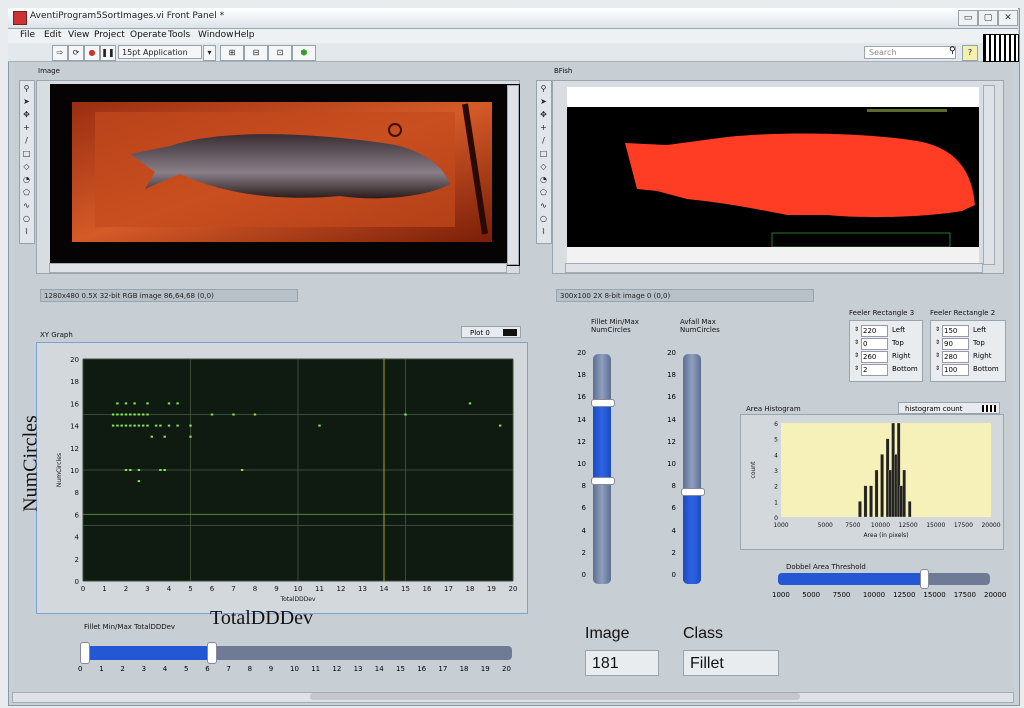  Describe the element at coordinates (603, 481) in the screenshot. I see `fillet-slider-min-thumb` at that location.